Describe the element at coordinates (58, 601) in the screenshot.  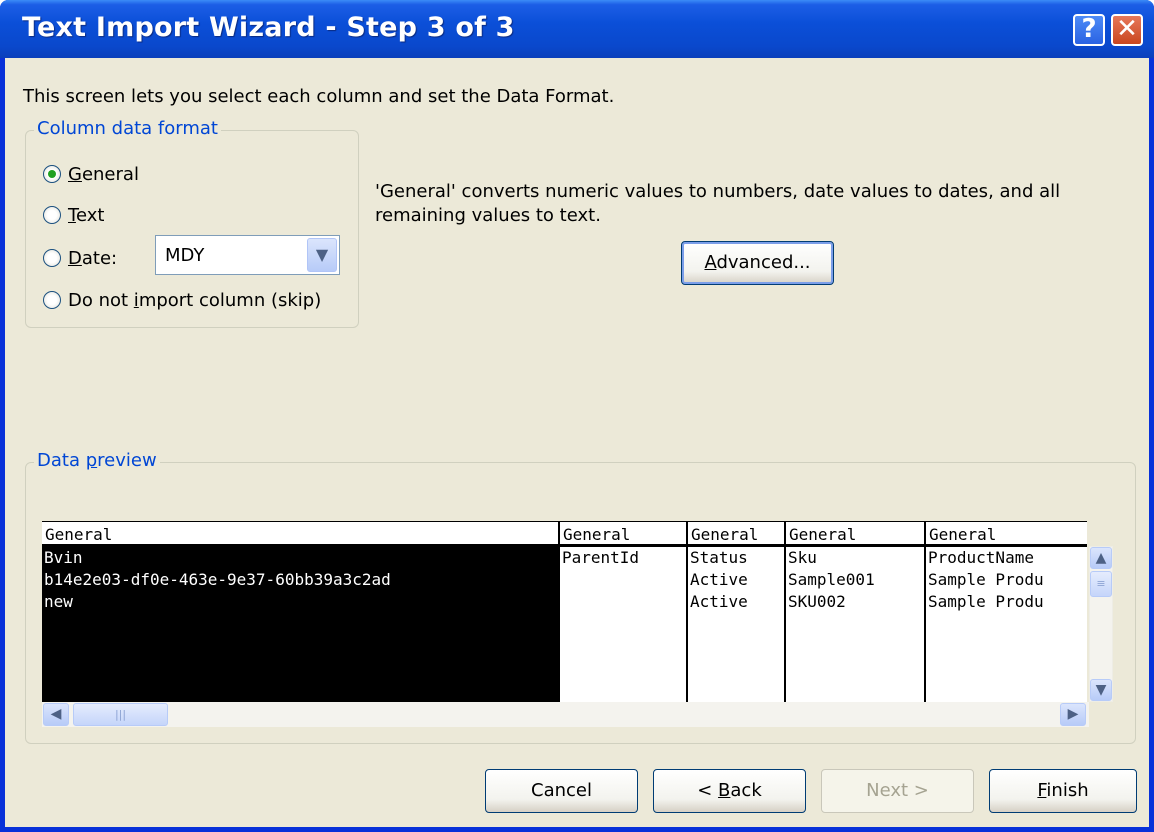
I see `preview-cell: new` at that location.